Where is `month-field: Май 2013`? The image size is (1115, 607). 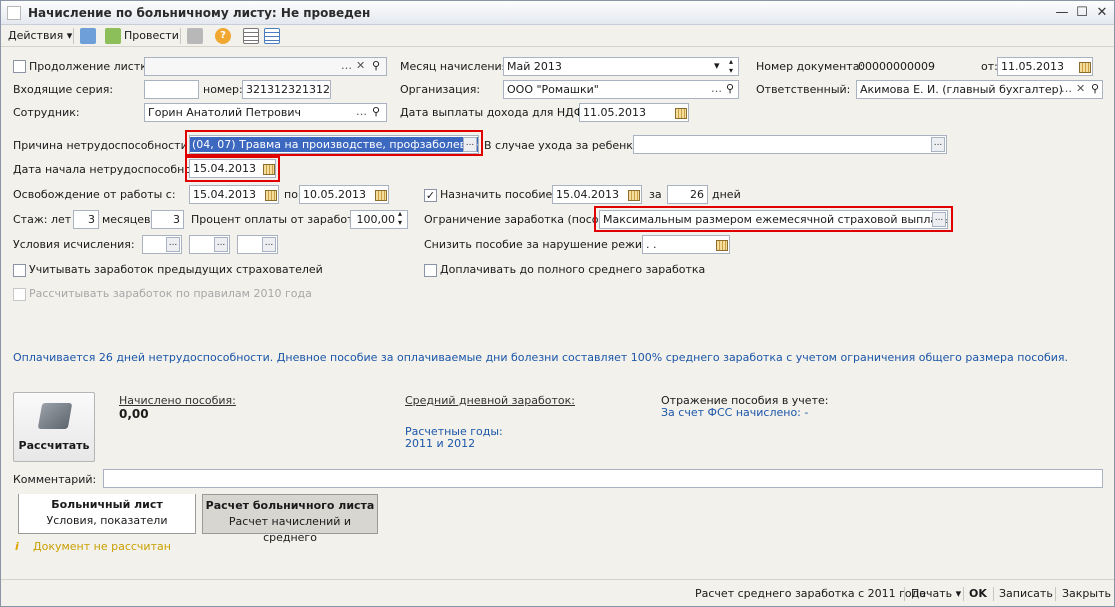 month-field: Май 2013 is located at coordinates (621, 66).